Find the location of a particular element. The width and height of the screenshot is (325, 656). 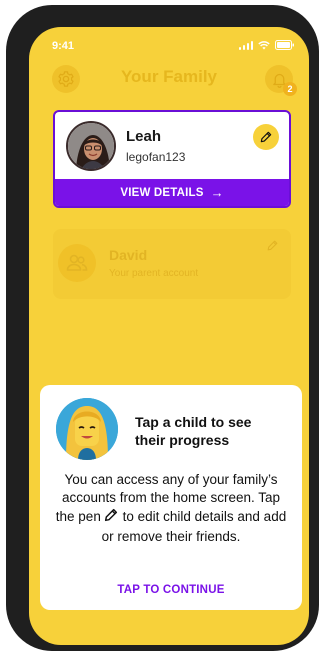

arrow-right-icon: → is located at coordinates (217, 192).